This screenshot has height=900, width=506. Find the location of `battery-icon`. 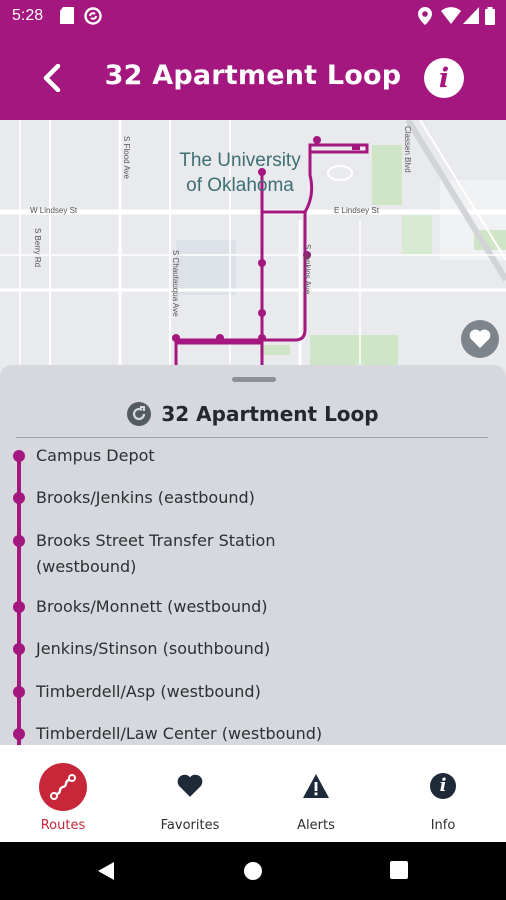

battery-icon is located at coordinates (490, 18).